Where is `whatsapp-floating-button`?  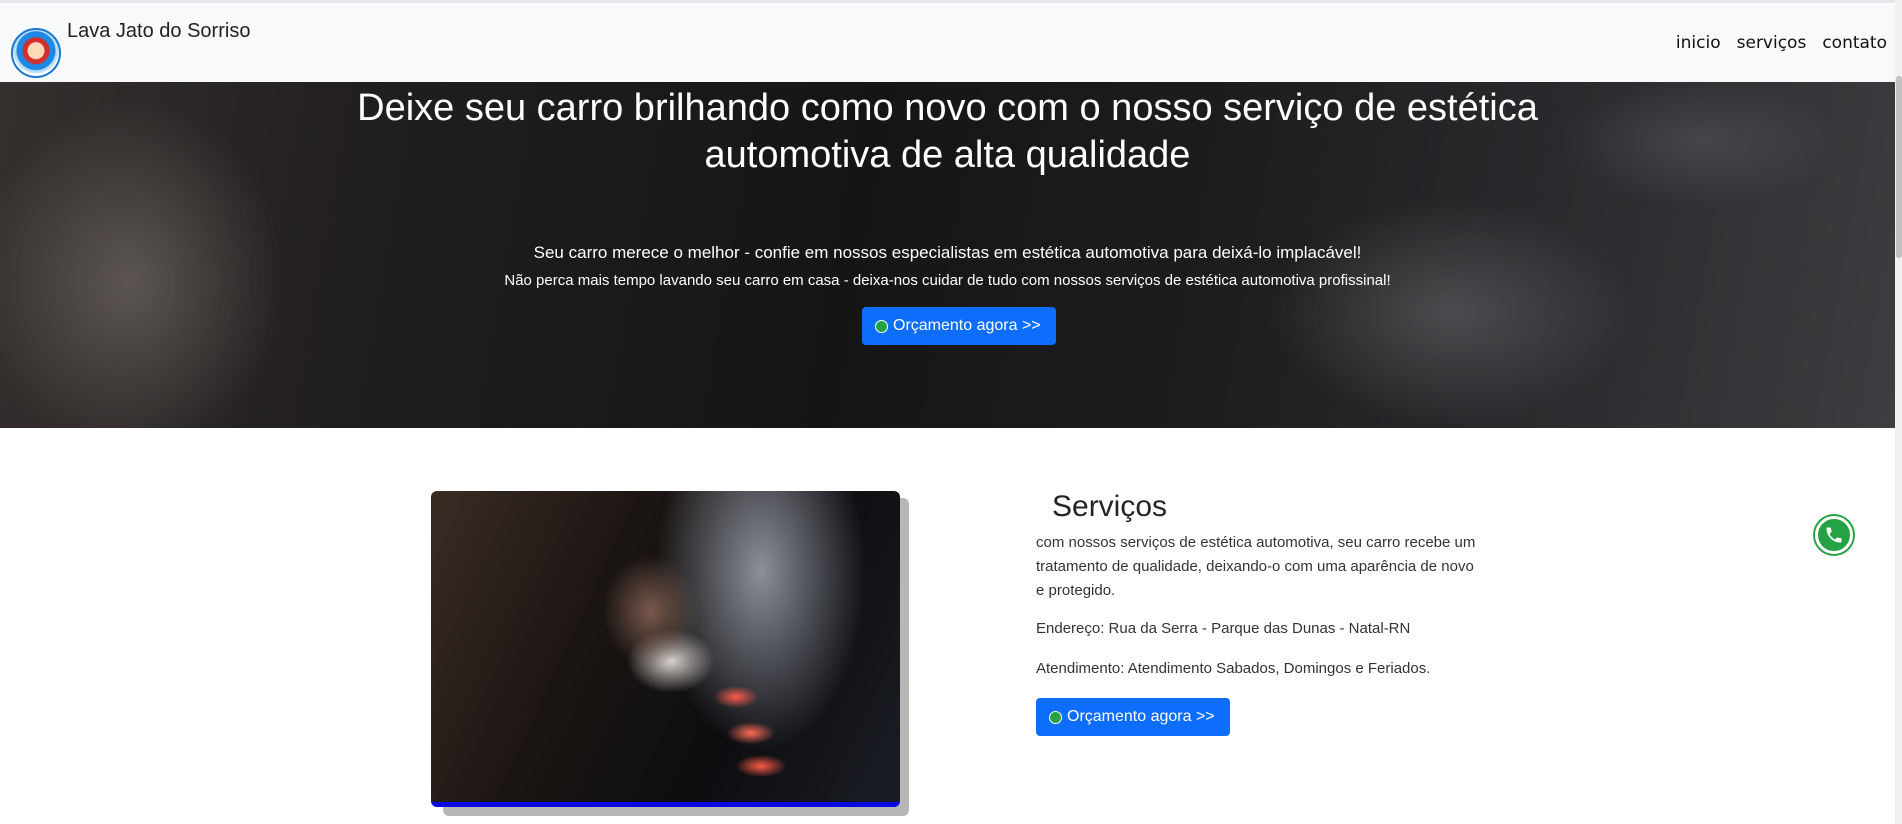
whatsapp-floating-button is located at coordinates (1834, 535).